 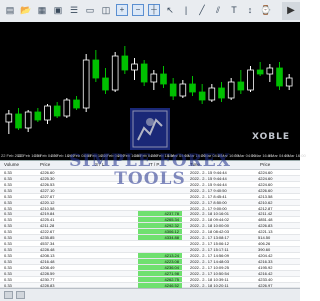 I want to click on column-header-volume: Volume, so click(x=11, y=165).